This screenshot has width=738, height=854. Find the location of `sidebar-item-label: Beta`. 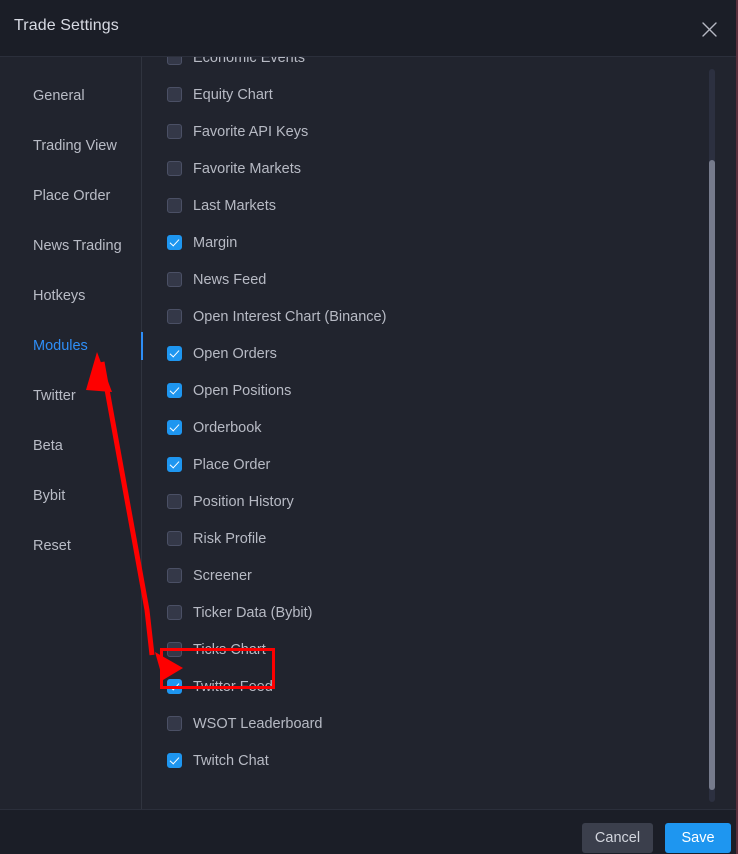

sidebar-item-label: Beta is located at coordinates (48, 446).